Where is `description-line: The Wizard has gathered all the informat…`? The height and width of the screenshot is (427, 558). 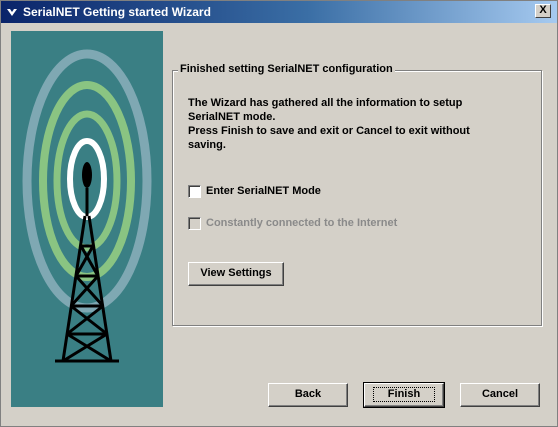
description-line: The Wizard has gathered all the informat… is located at coordinates (325, 103).